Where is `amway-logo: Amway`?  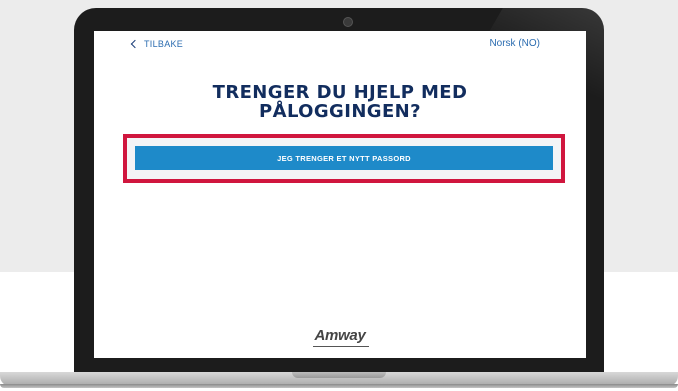 amway-logo: Amway is located at coordinates (340, 335).